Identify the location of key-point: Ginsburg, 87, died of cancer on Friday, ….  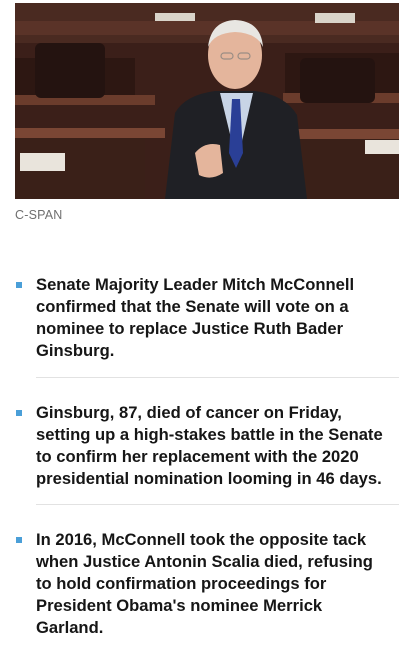
(207, 446).